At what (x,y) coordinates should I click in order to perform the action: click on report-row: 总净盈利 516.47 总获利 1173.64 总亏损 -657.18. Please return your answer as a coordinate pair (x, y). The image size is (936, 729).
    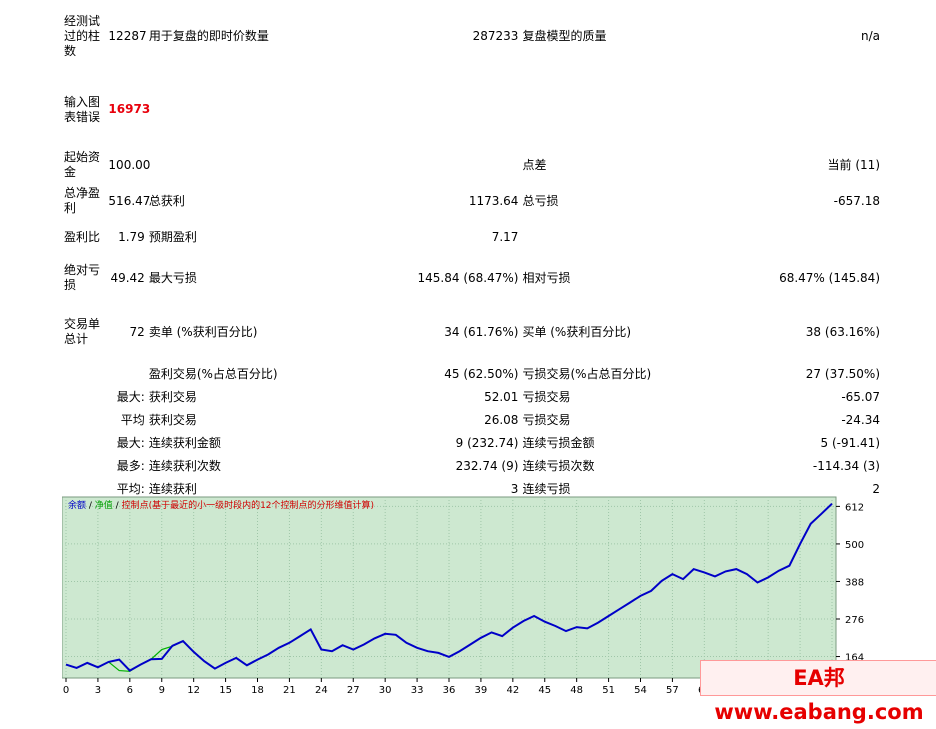
    Looking at the image, I should click on (472, 201).